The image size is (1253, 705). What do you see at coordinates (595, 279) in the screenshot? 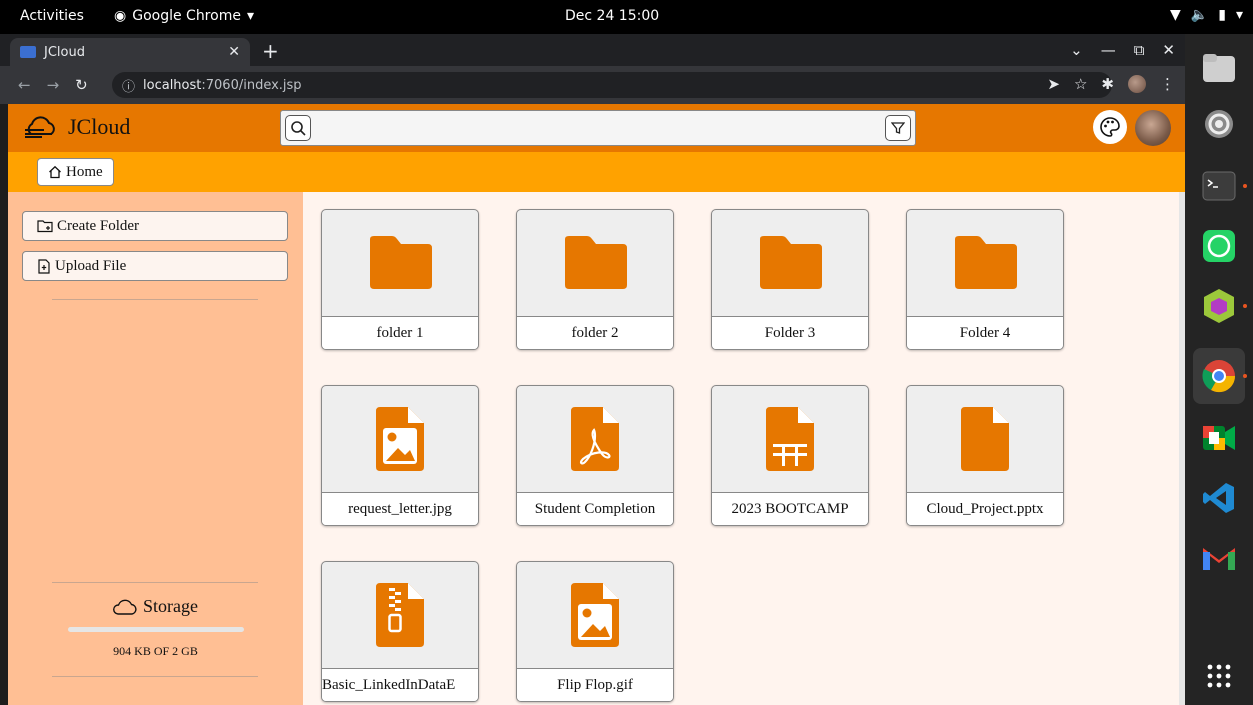
I see `folder-card: folder 2` at bounding box center [595, 279].